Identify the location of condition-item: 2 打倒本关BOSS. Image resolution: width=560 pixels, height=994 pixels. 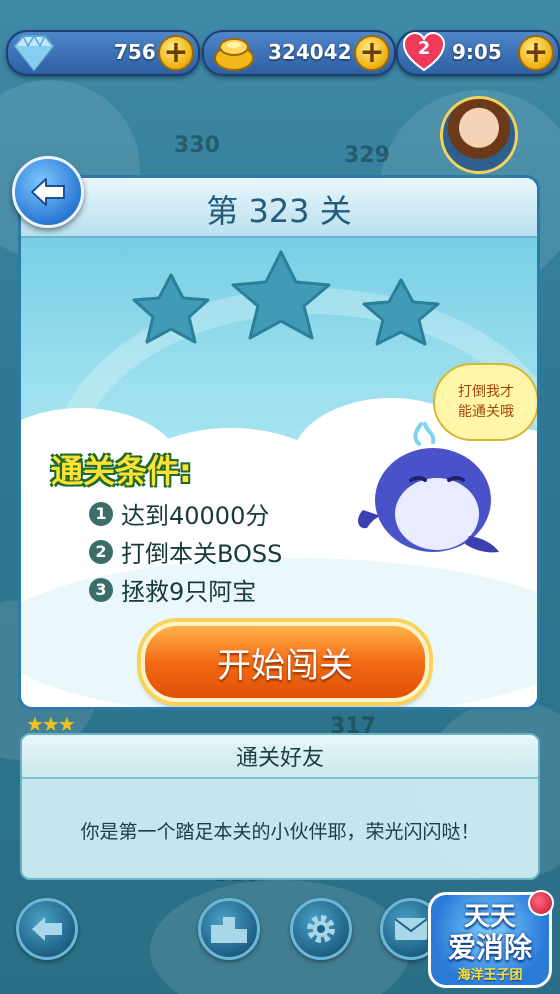
(185, 551).